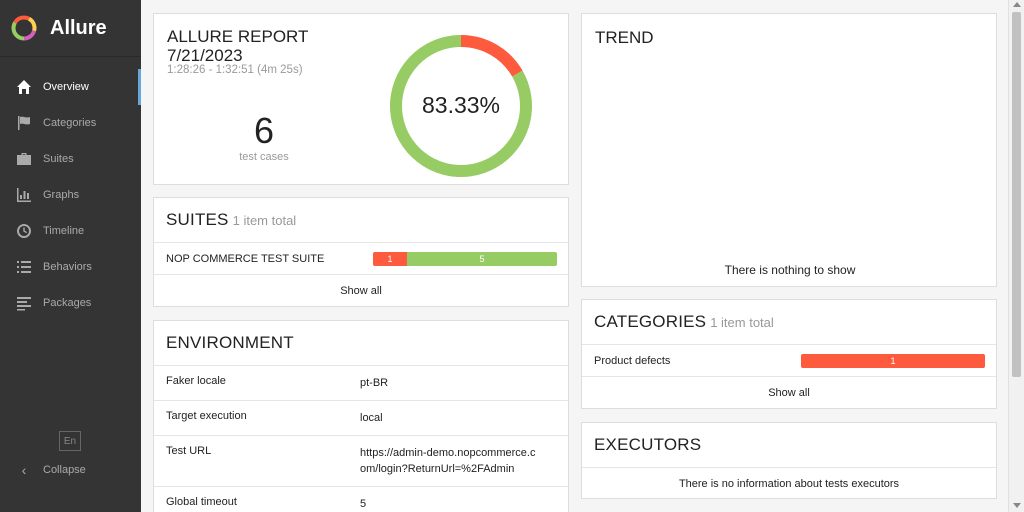 The height and width of the screenshot is (512, 1024). I want to click on sidebar-item-label: Graphs, so click(61, 195).